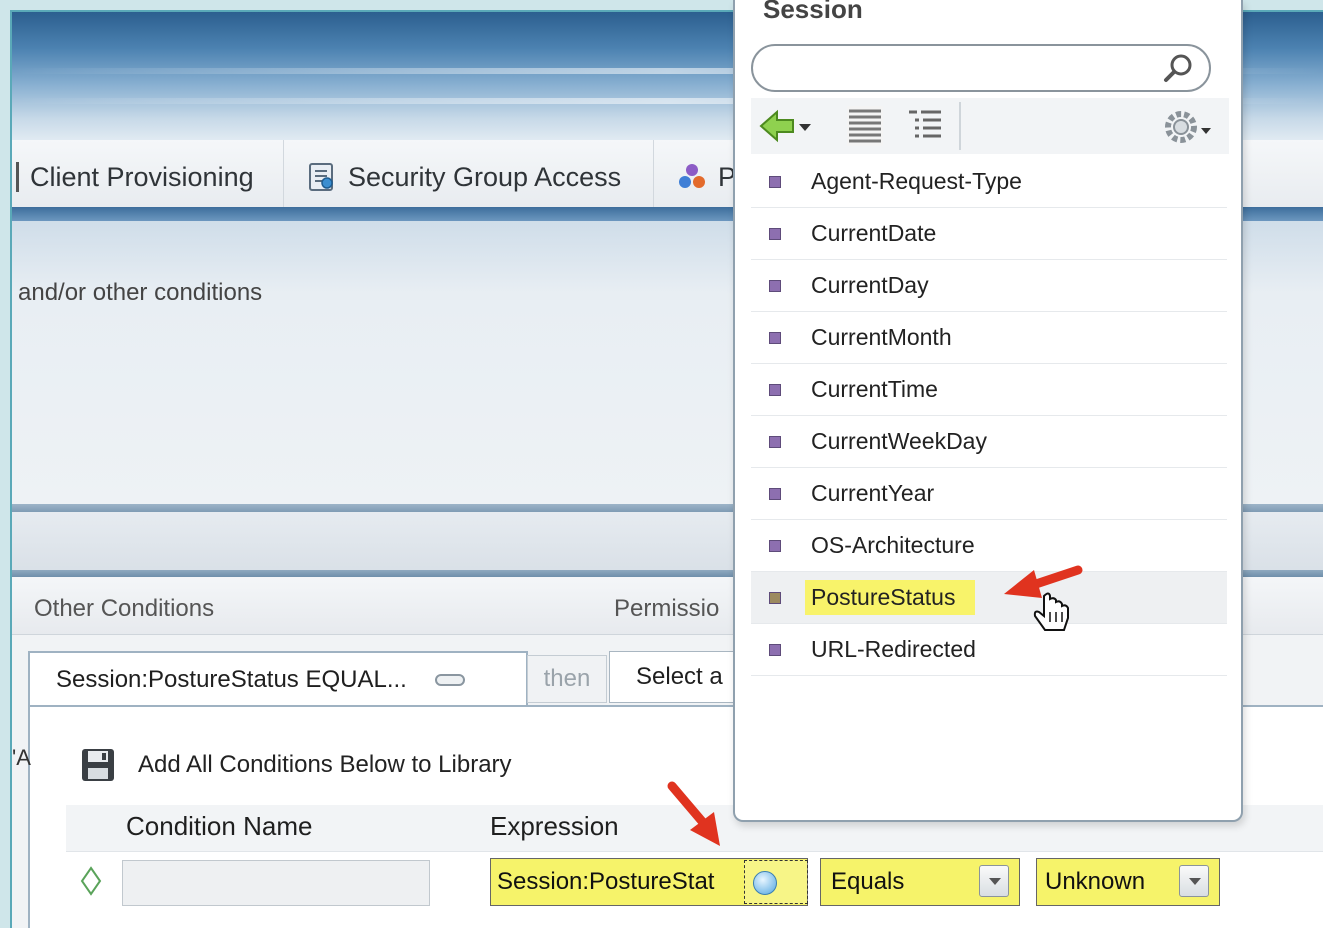 This screenshot has height=928, width=1323. What do you see at coordinates (787, 126) in the screenshot?
I see `back-arrow-icon` at bounding box center [787, 126].